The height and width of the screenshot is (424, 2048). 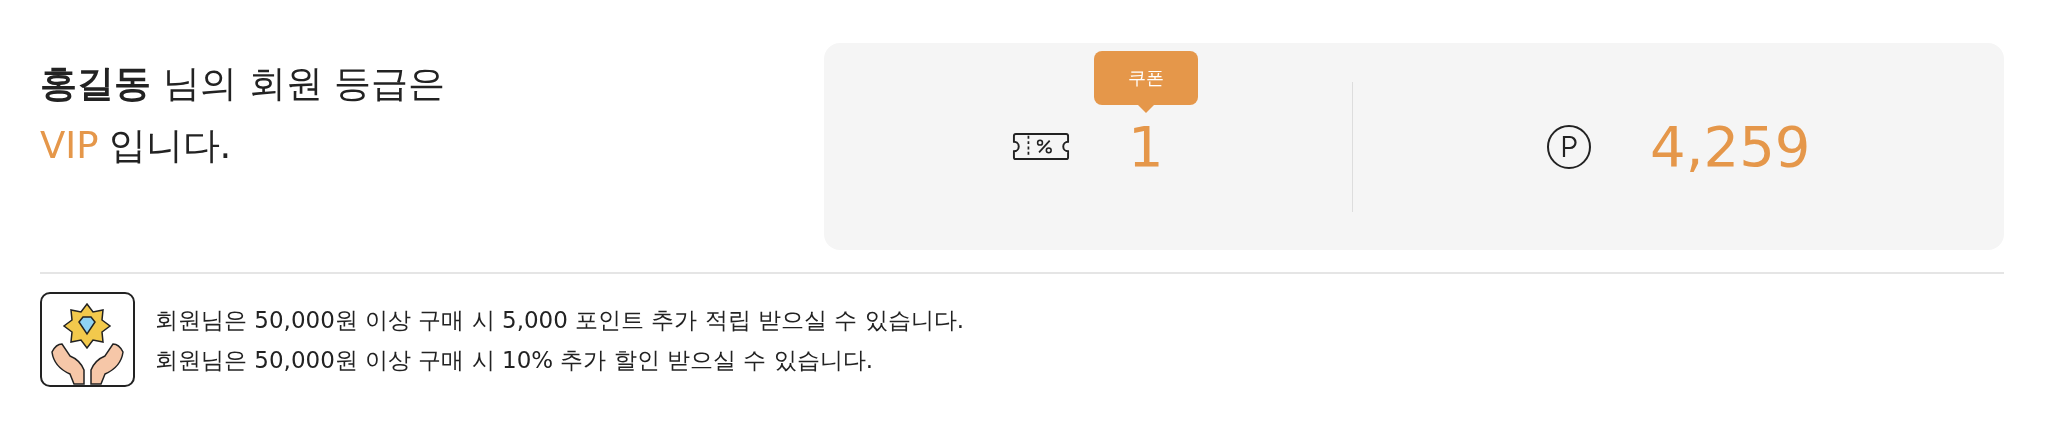 I want to click on coupon-tooltip: 쿠폰, so click(x=1145, y=81).